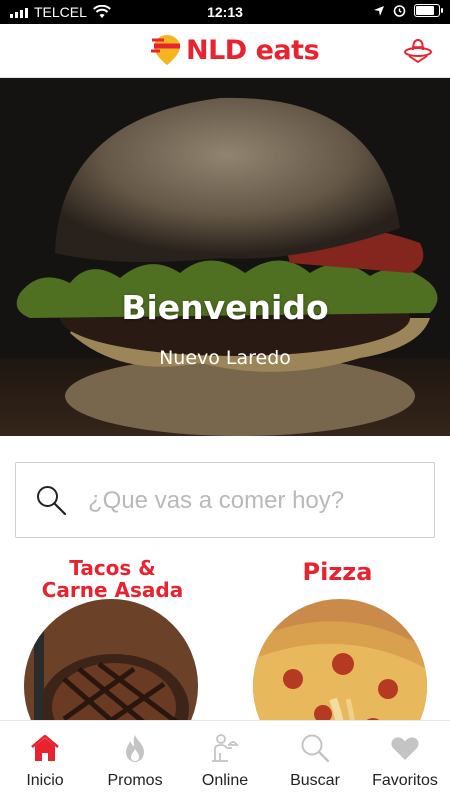  Describe the element at coordinates (418, 51) in the screenshot. I see `sombrero-icon` at that location.